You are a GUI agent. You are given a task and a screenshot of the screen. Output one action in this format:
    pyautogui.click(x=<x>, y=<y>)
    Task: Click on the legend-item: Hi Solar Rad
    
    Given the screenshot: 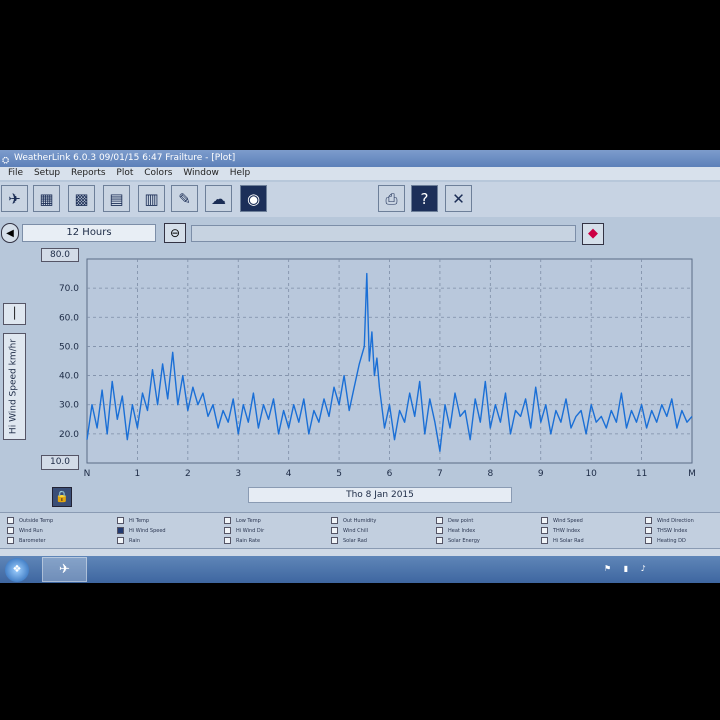 What is the action you would take?
    pyautogui.click(x=562, y=541)
    